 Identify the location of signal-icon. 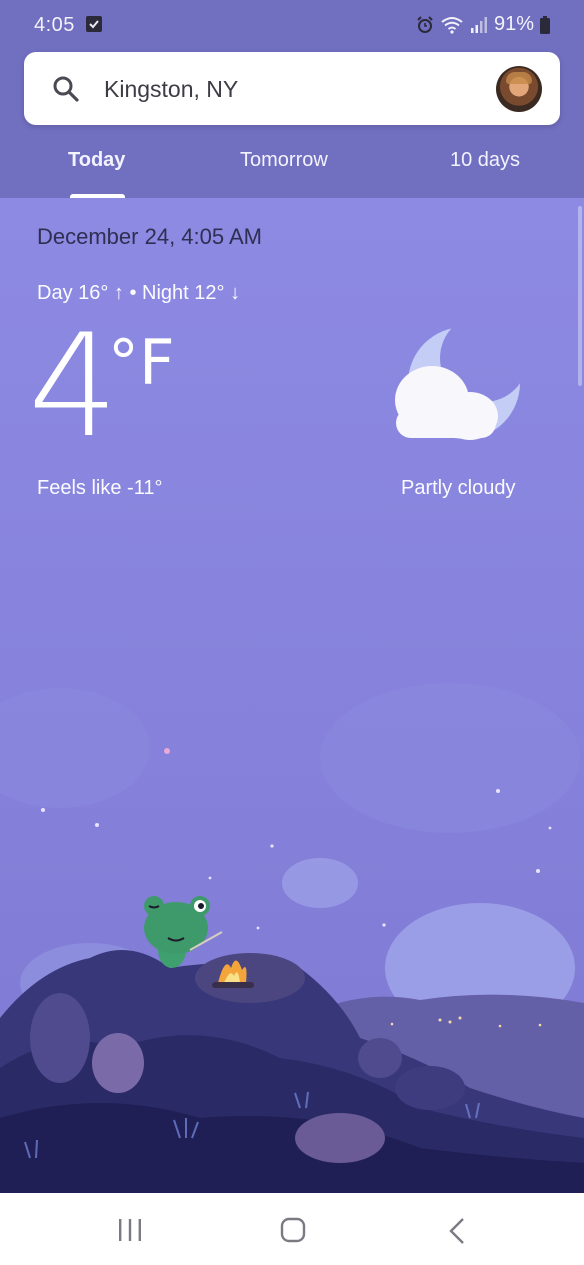
(478, 24).